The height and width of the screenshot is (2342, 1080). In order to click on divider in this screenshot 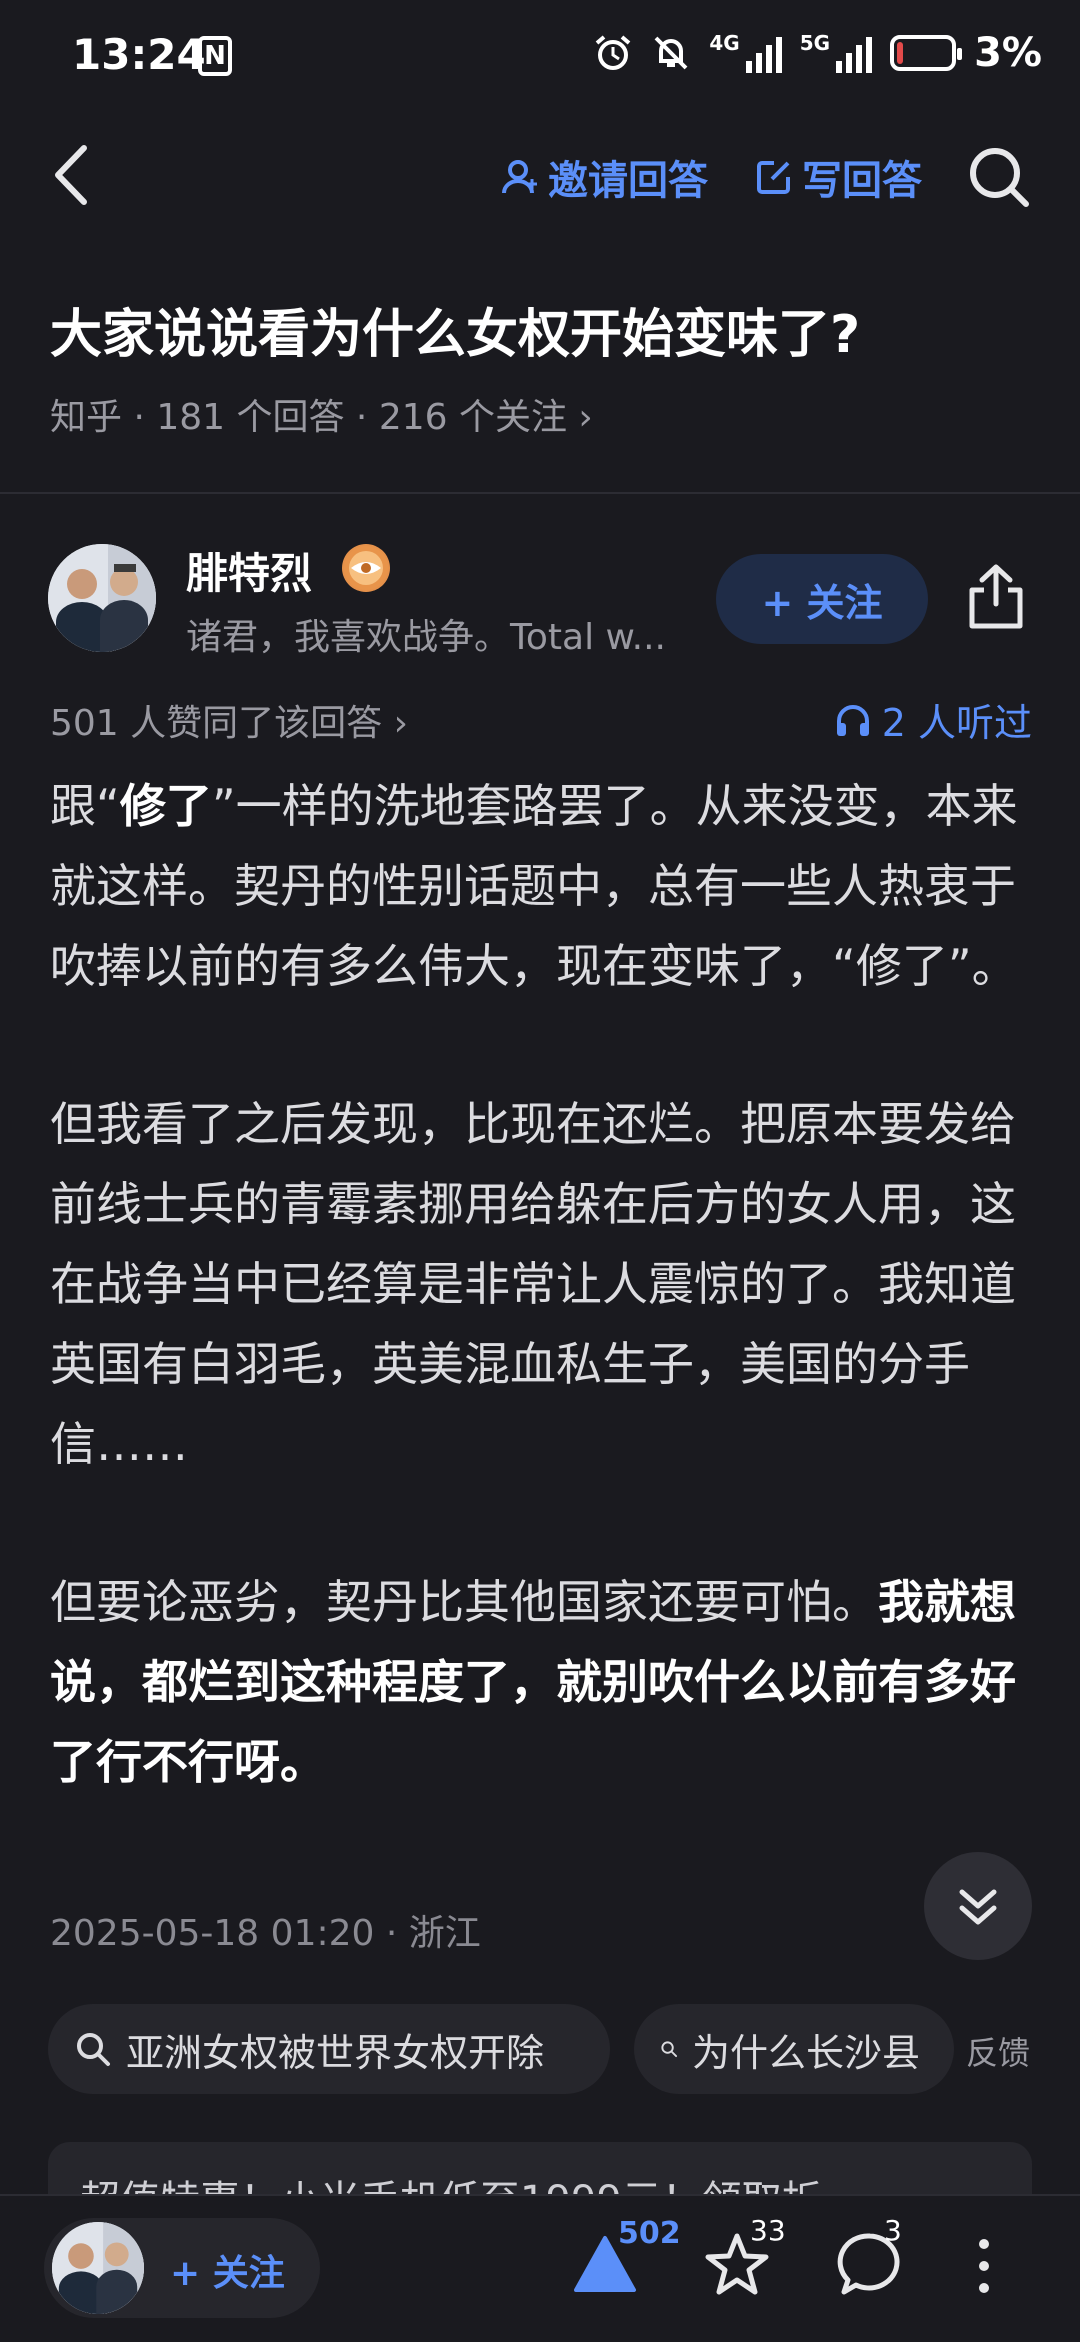, I will do `click(540, 493)`.